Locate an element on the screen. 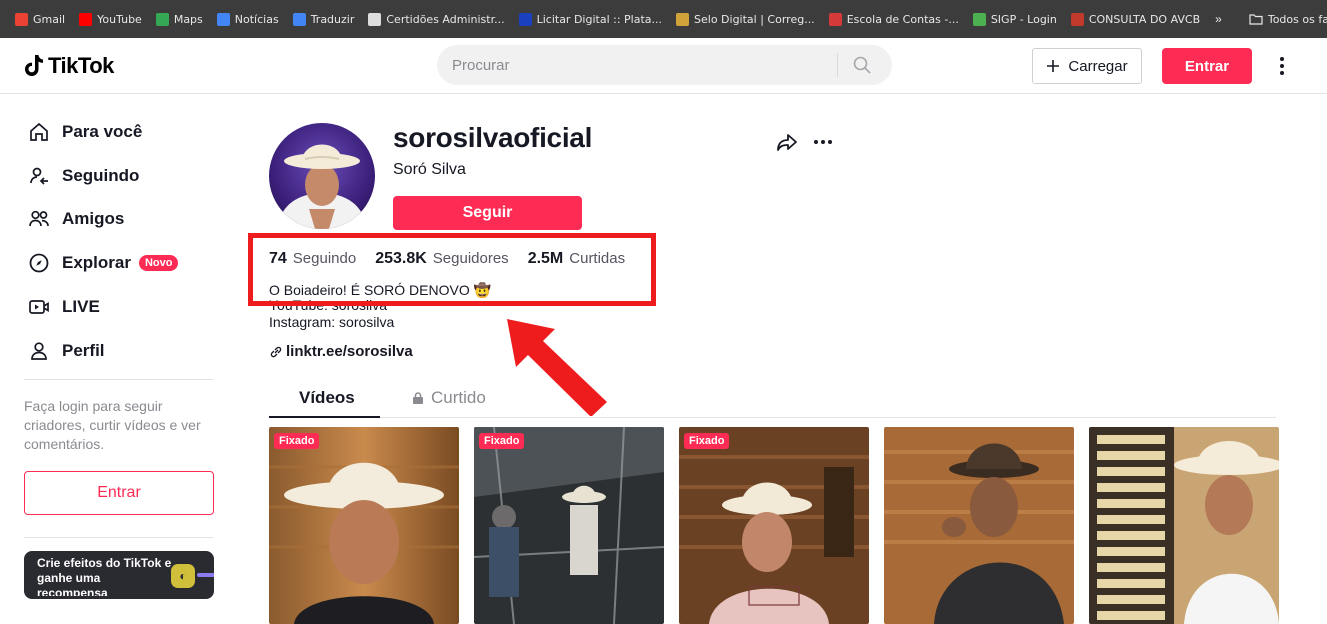  tiktok-logo: TikTok is located at coordinates (69, 66).